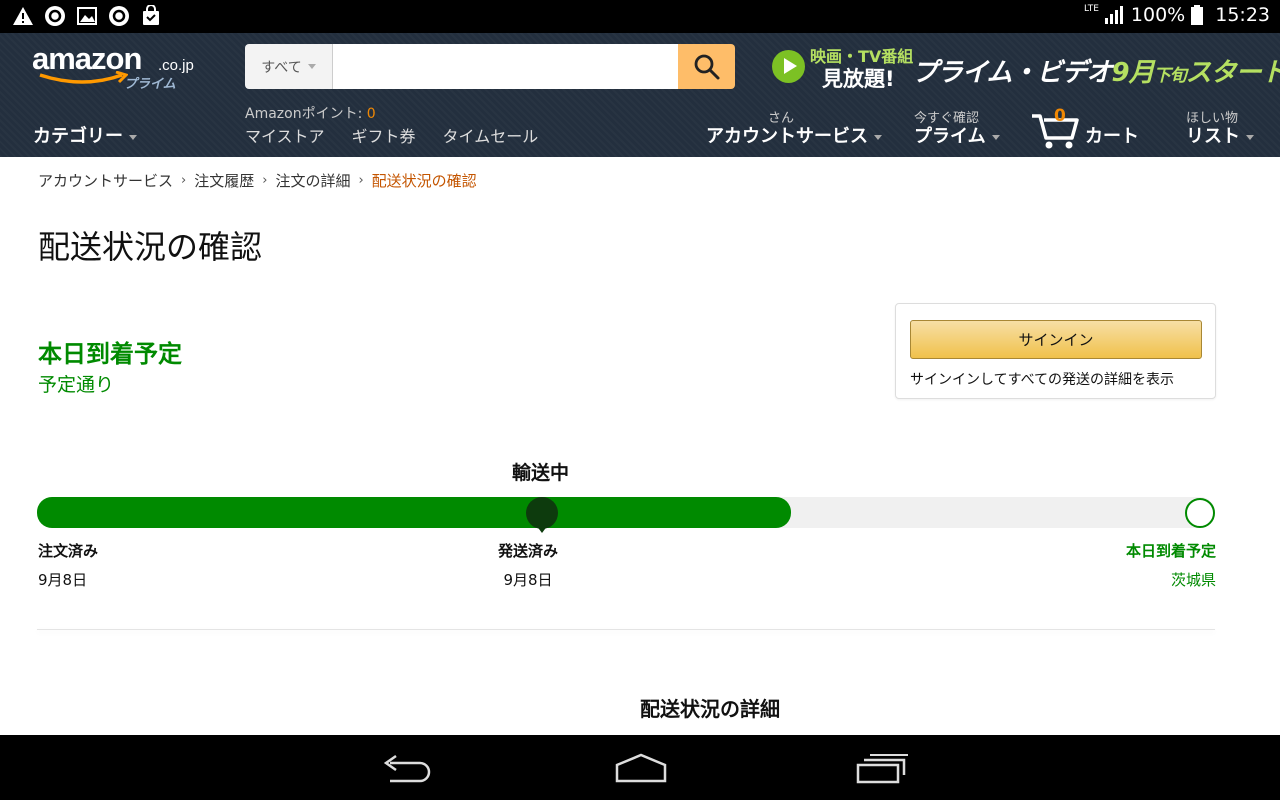  I want to click on milestone-label: 本日到着予定, so click(1170, 551).